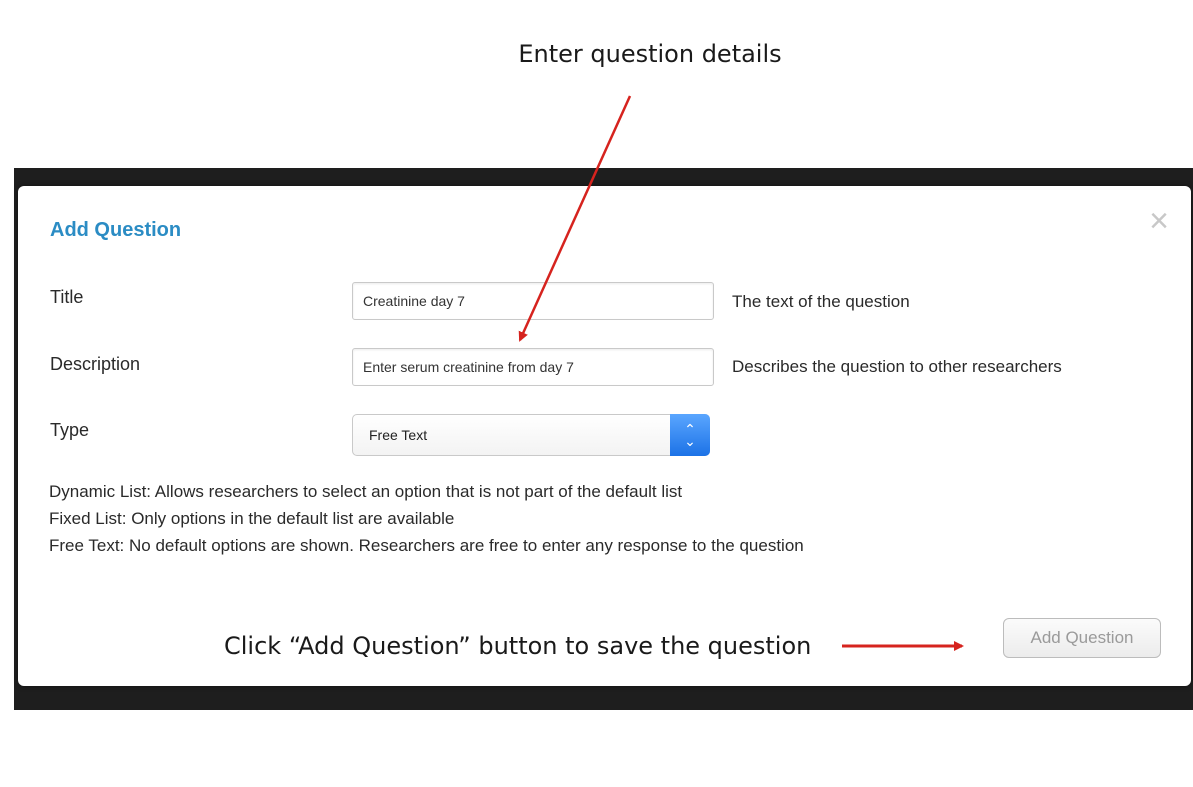 Image resolution: width=1193 pixels, height=787 pixels. What do you see at coordinates (533, 367) in the screenshot?
I see `description-input` at bounding box center [533, 367].